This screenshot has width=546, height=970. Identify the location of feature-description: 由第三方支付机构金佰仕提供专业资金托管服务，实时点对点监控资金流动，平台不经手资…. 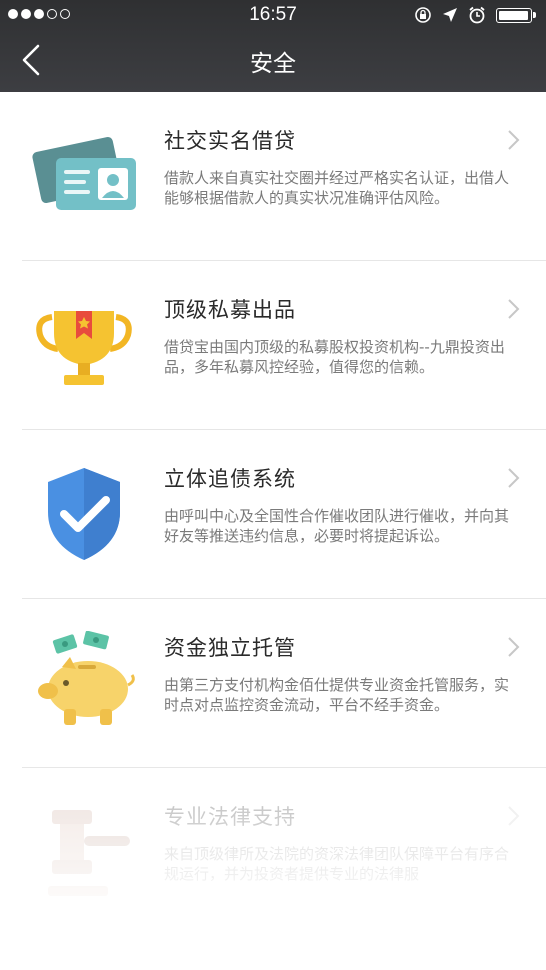
(337, 695).